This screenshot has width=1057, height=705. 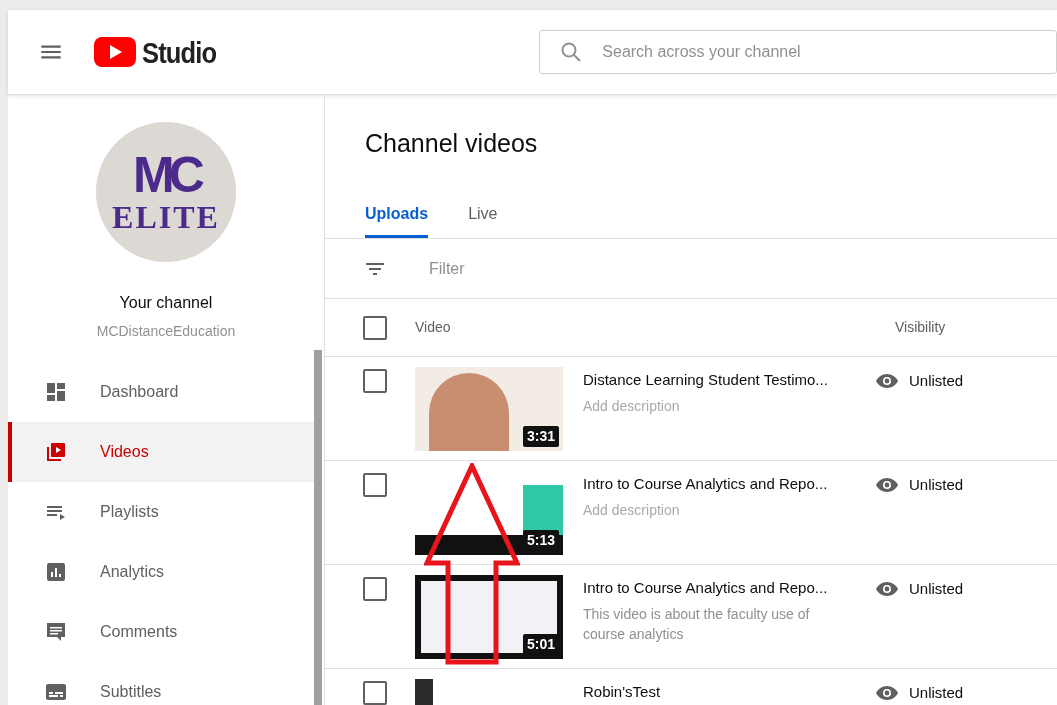 I want to click on channel-heading: Your channel, so click(x=166, y=303).